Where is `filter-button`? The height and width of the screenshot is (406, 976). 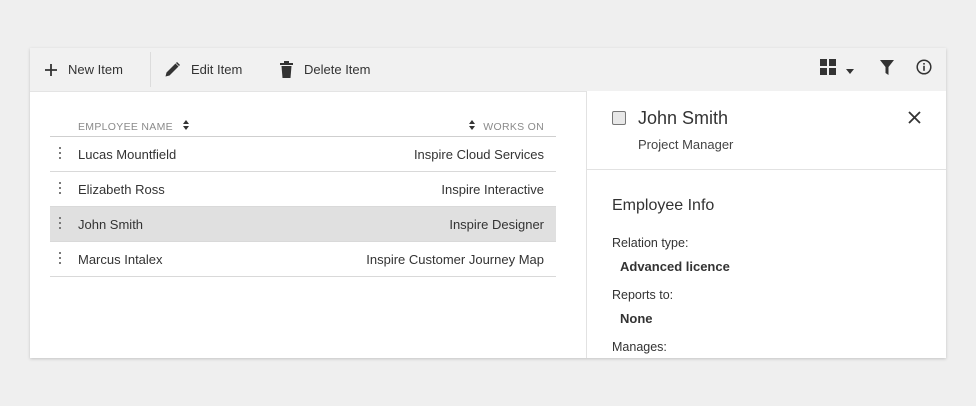 filter-button is located at coordinates (887, 69).